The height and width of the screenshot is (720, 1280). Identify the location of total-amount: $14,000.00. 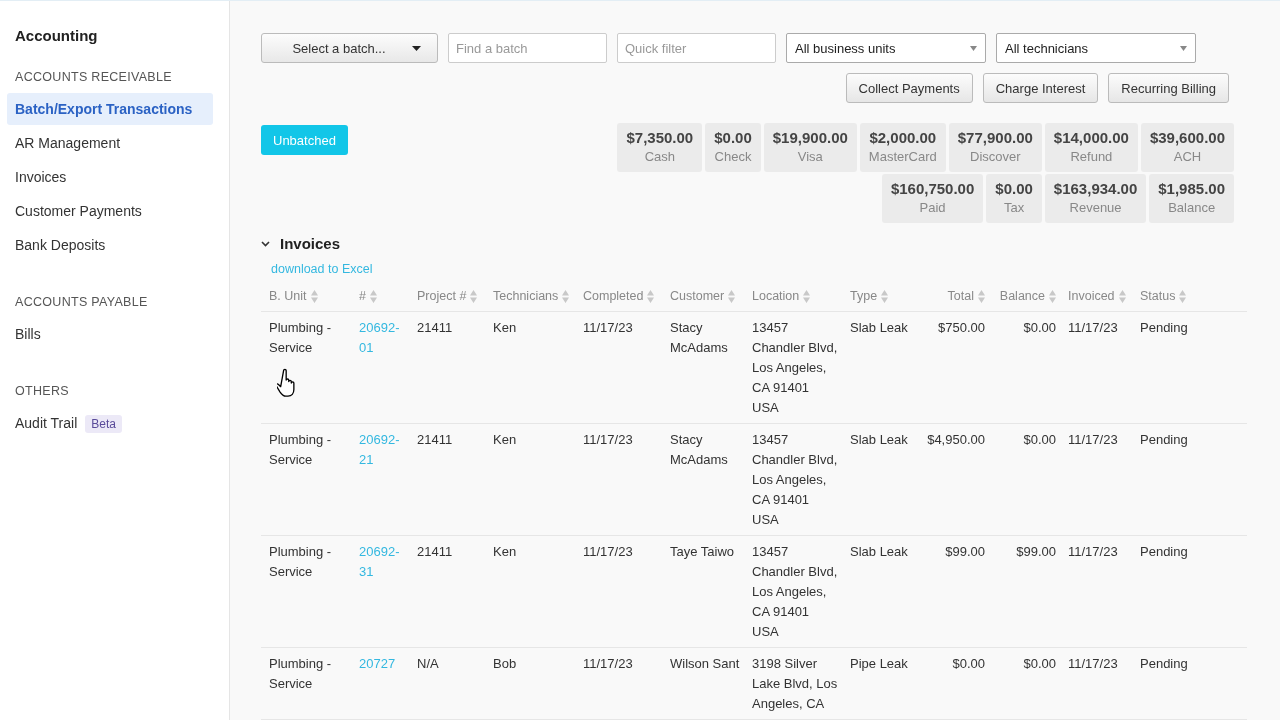
(1091, 137).